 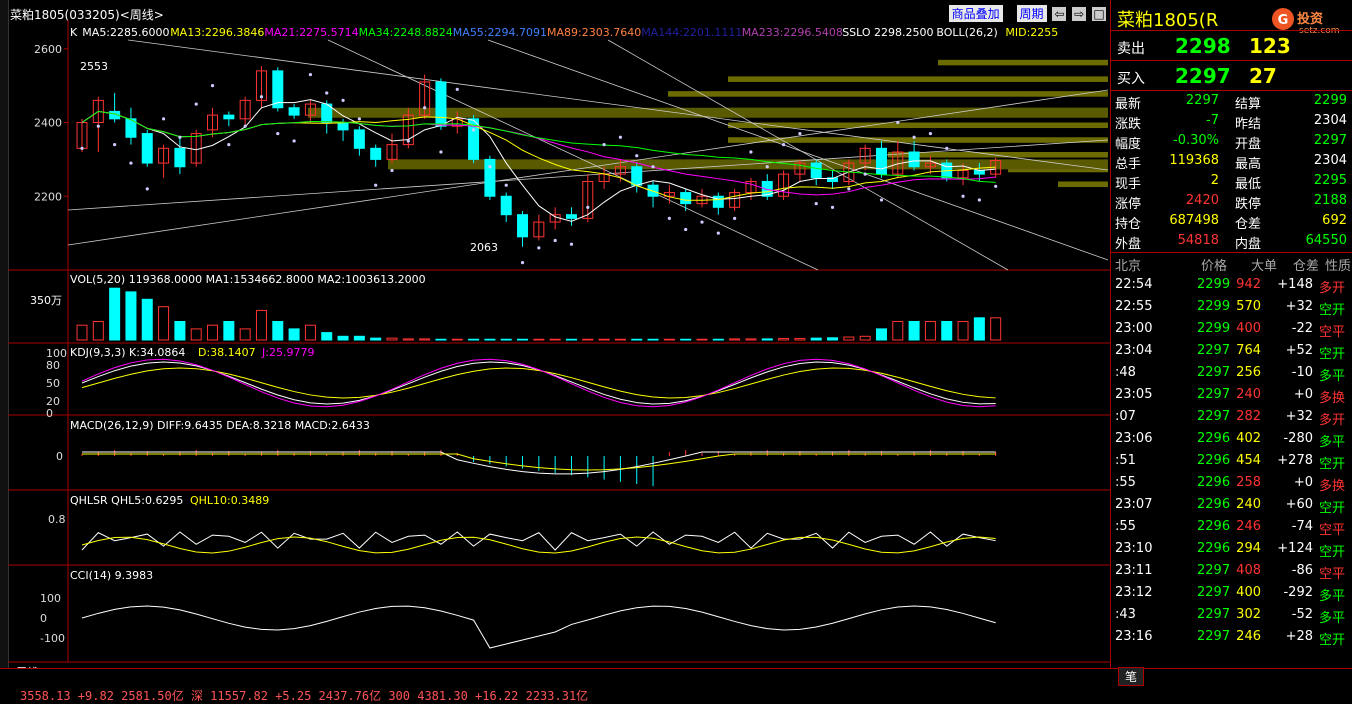 What do you see at coordinates (1079, 14) in the screenshot?
I see `next-icon: ⇨` at bounding box center [1079, 14].